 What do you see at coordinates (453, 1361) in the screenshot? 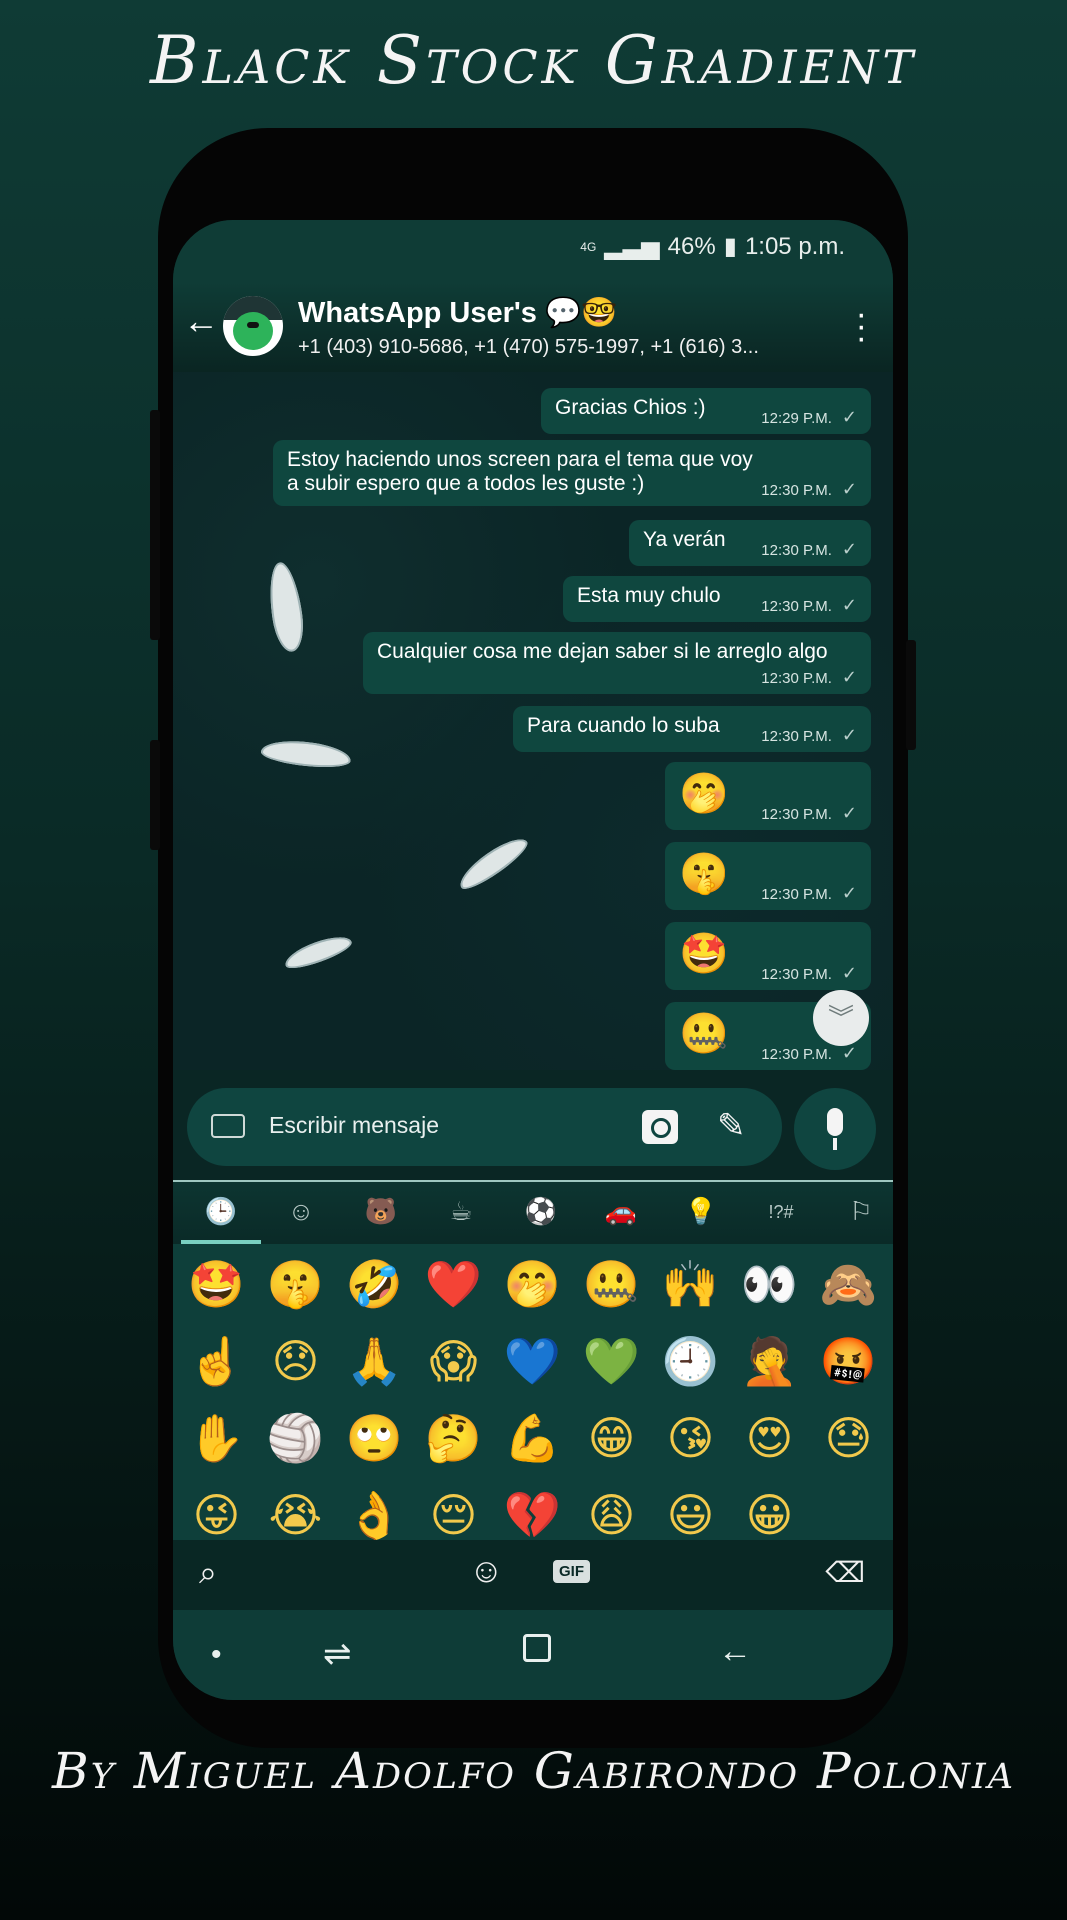
I see `emoji-key: 😱` at bounding box center [453, 1361].